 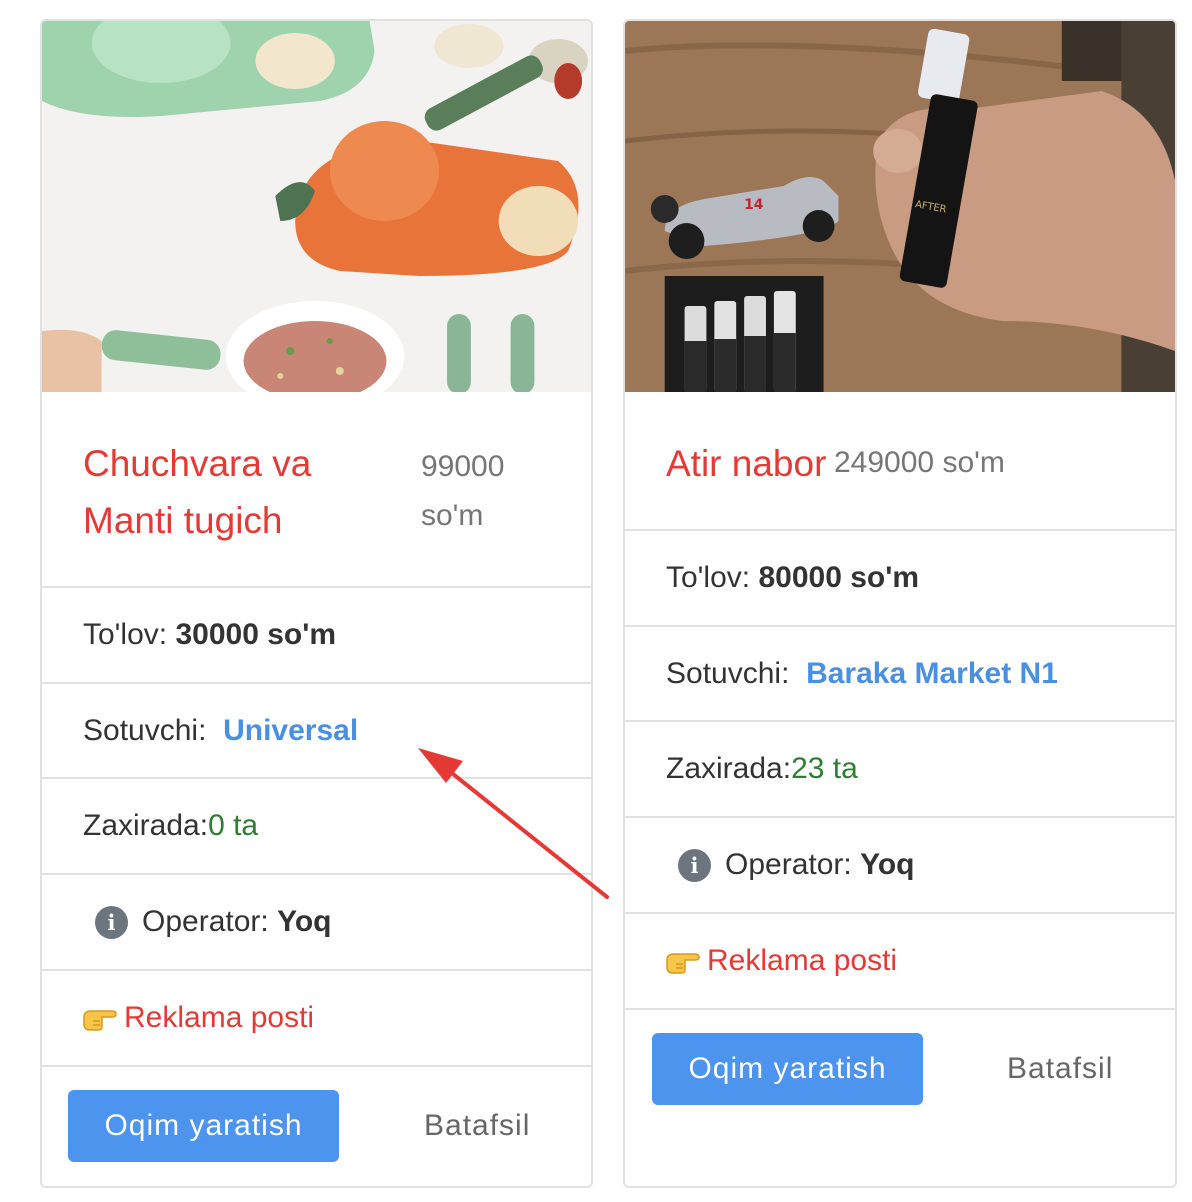 I want to click on product-price: 249000 so'm, so click(x=919, y=462).